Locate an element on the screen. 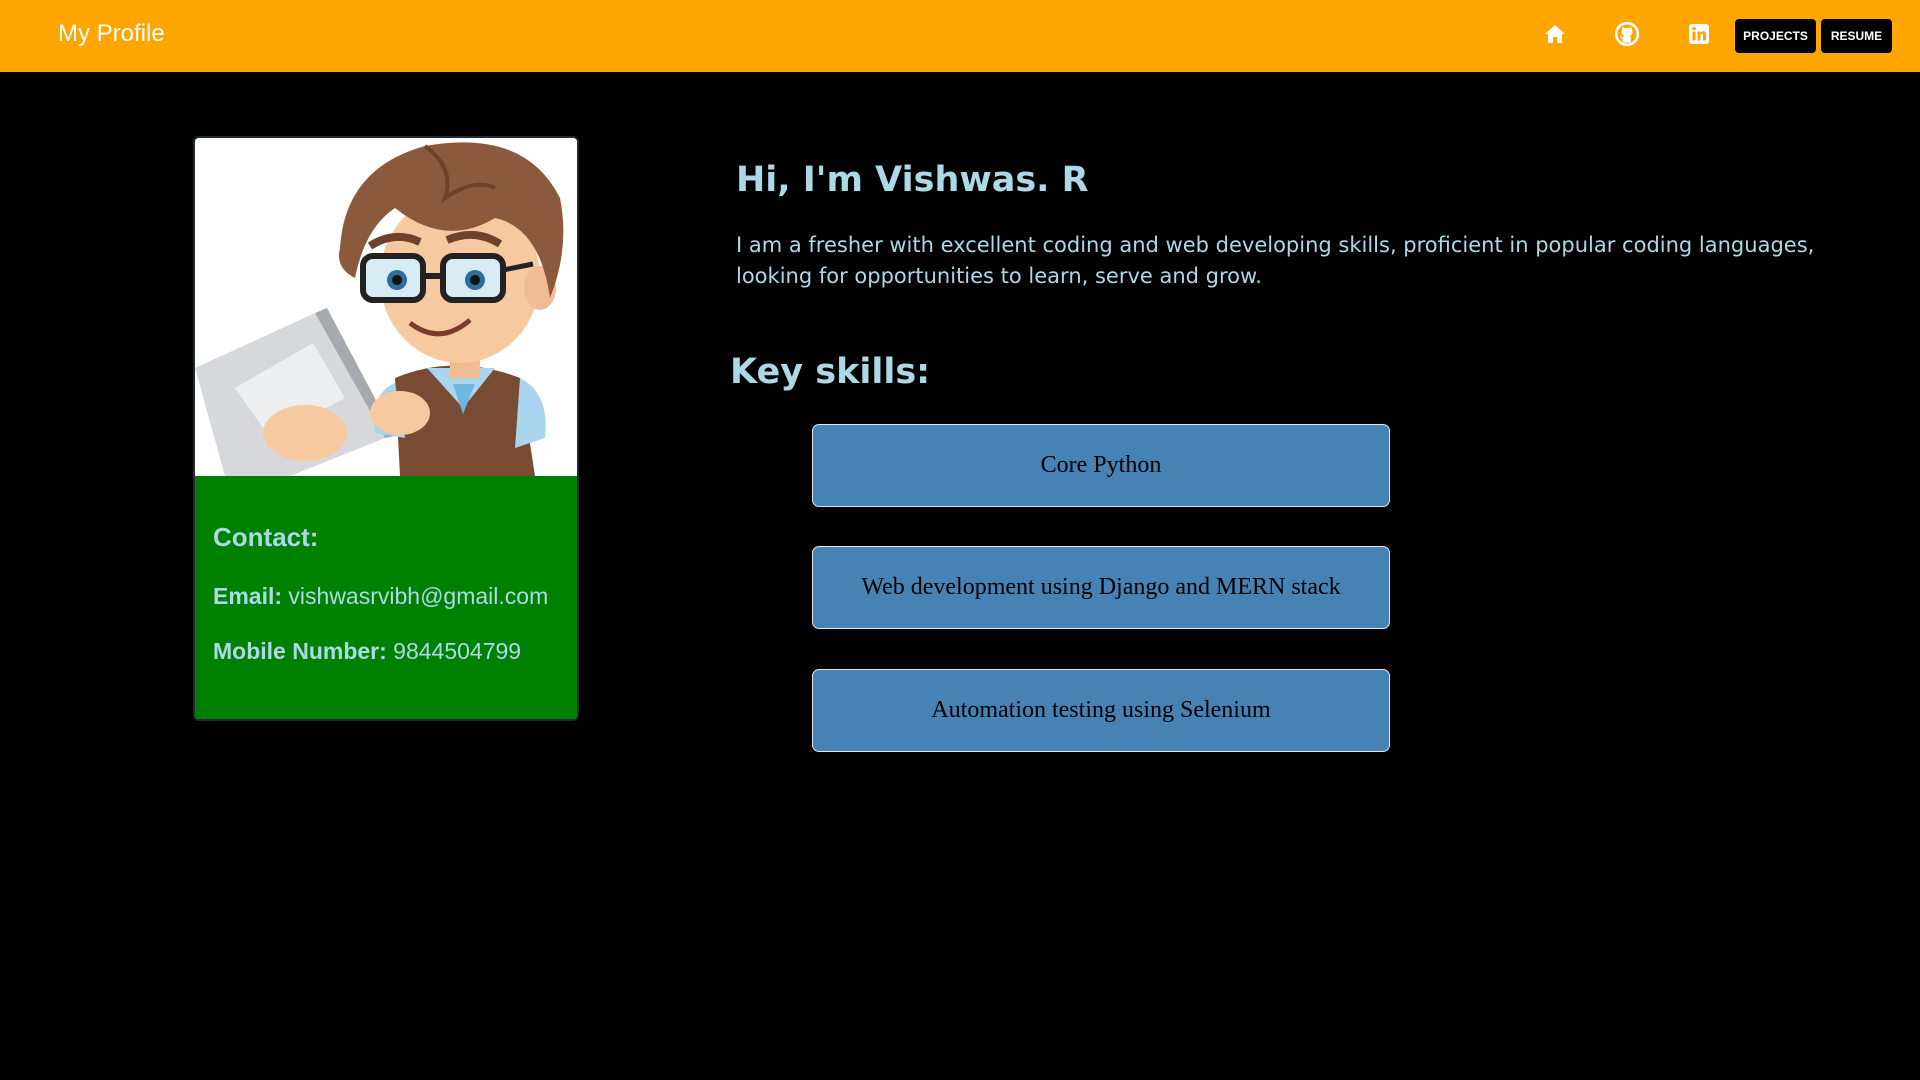 The image size is (1920, 1080). skills-heading: Key skills: is located at coordinates (830, 372).